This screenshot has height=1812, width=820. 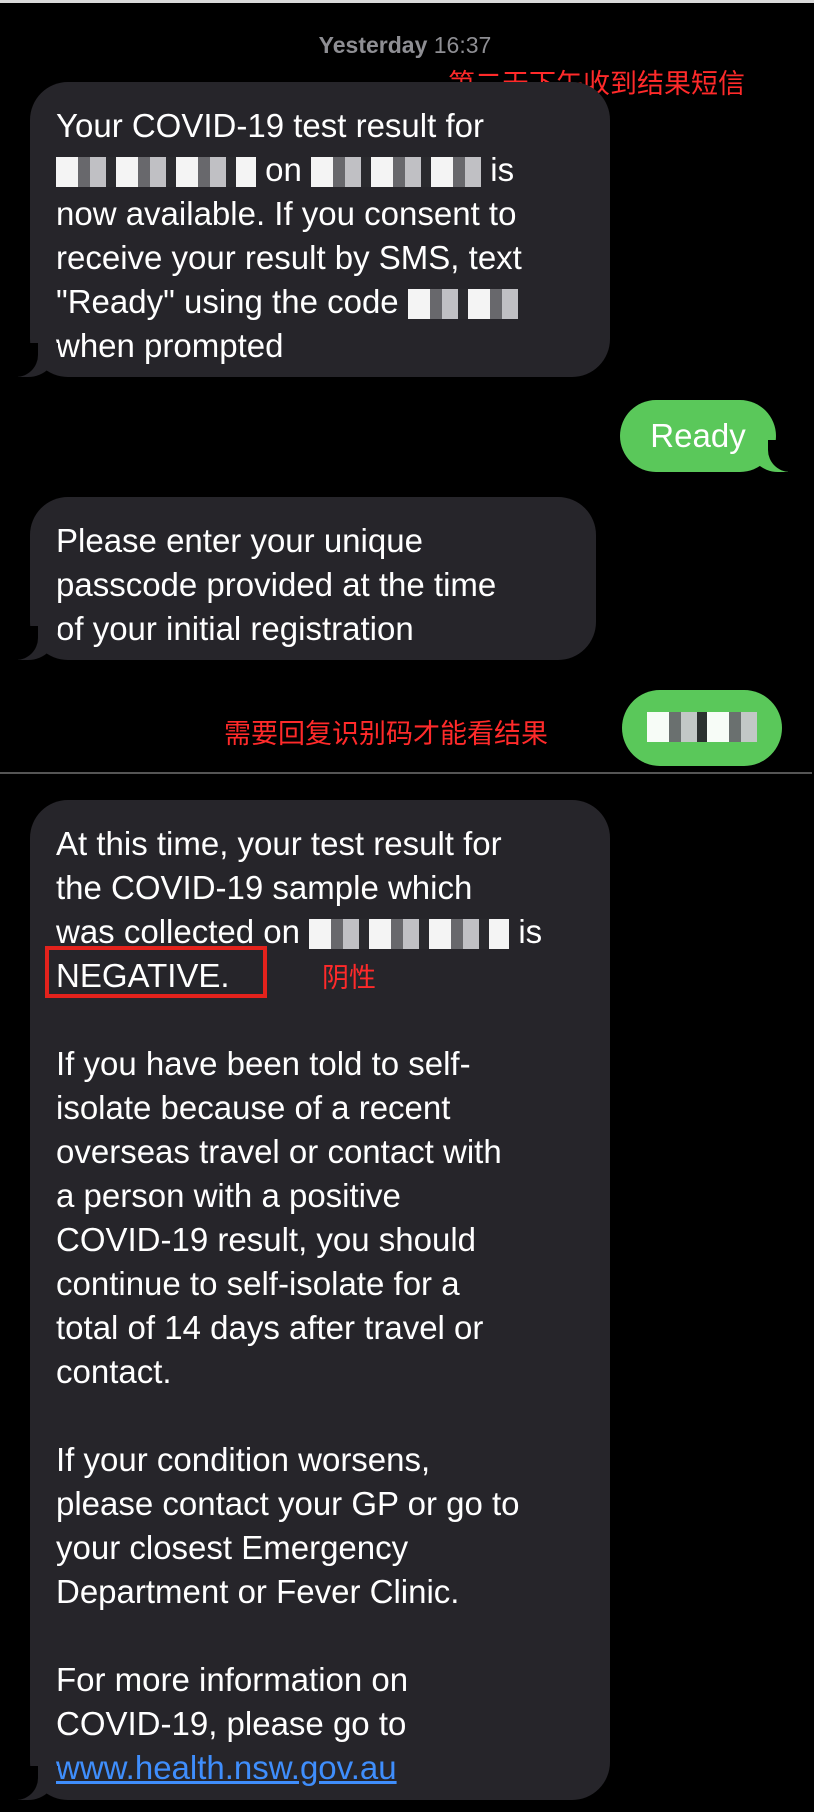 I want to click on message-line: total of 14 days after travel or, so click(x=270, y=1327).